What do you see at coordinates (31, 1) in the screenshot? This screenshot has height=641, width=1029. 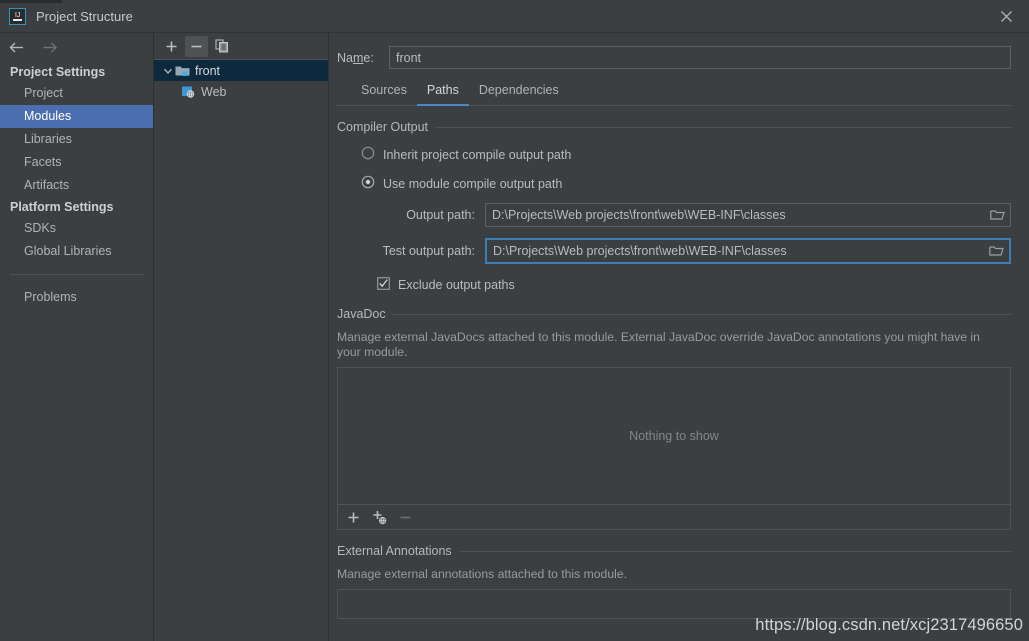 I see `title-bar-accent-strip` at bounding box center [31, 1].